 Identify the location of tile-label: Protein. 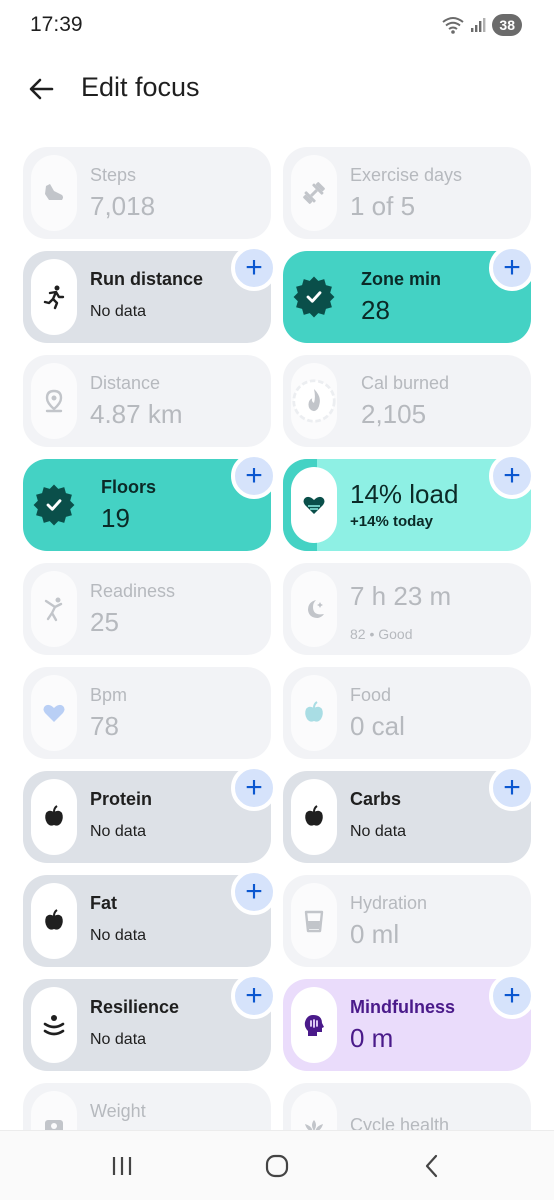
(121, 799).